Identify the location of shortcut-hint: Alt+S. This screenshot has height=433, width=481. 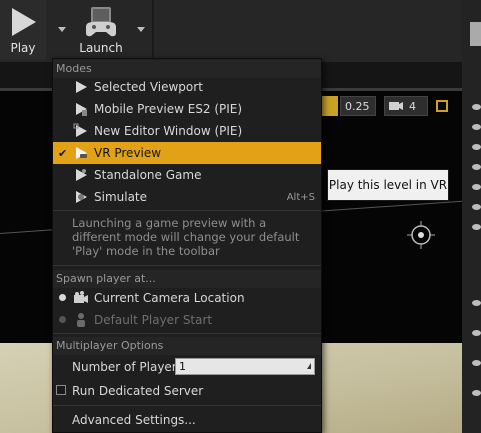
(300, 197).